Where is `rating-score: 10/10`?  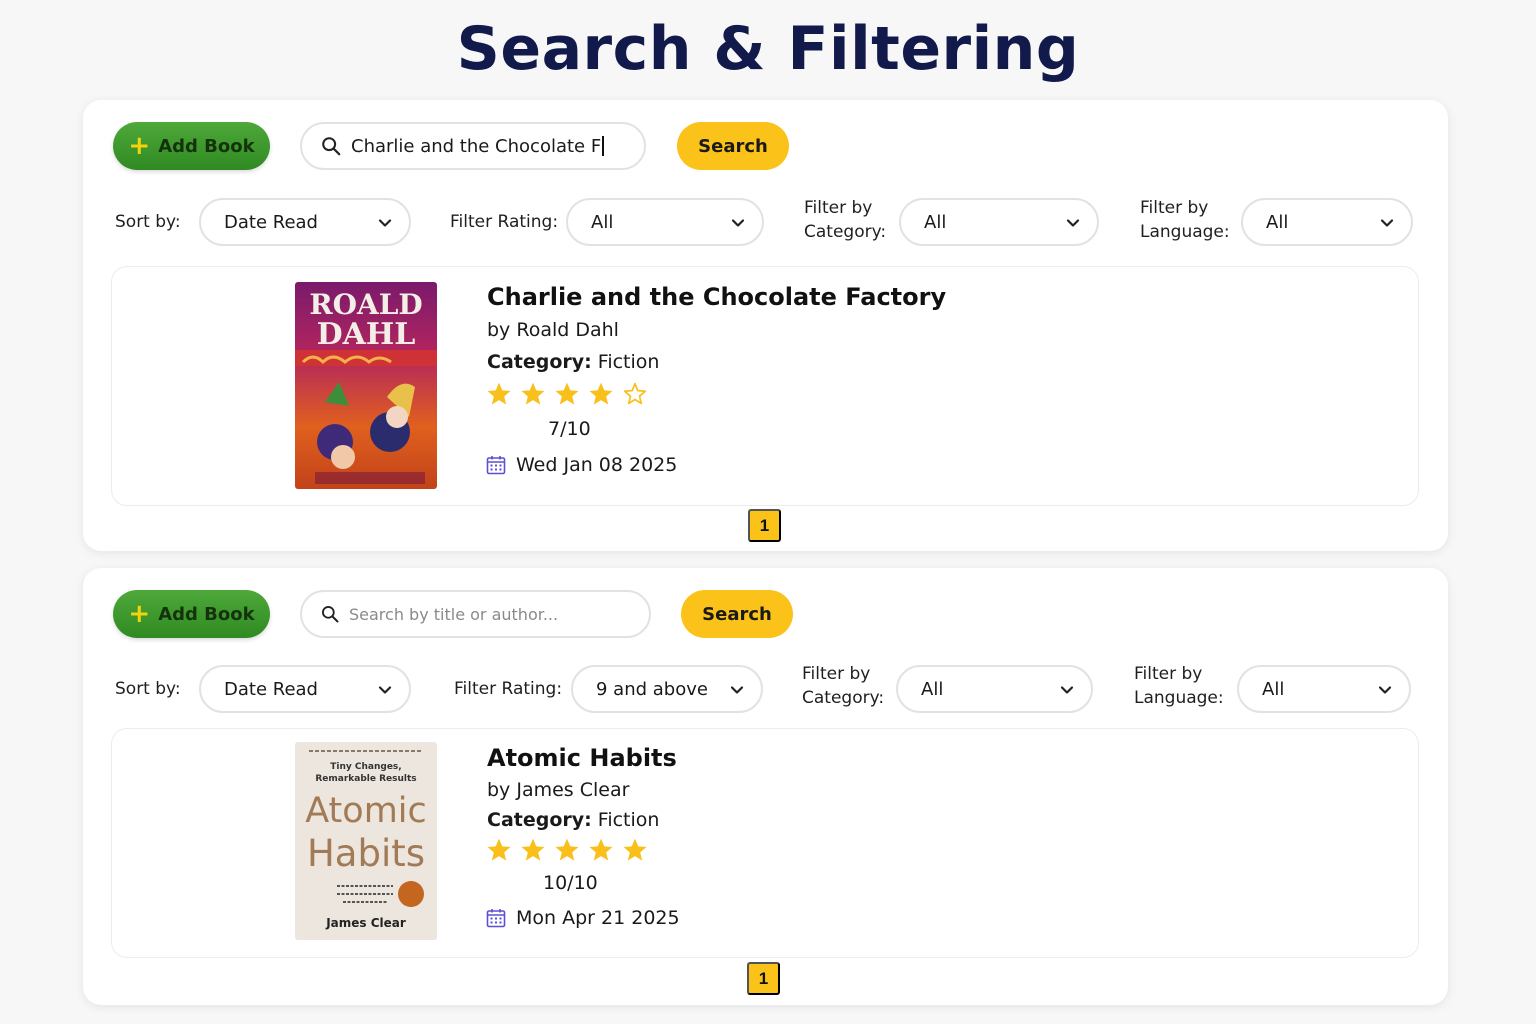 rating-score: 10/10 is located at coordinates (570, 883).